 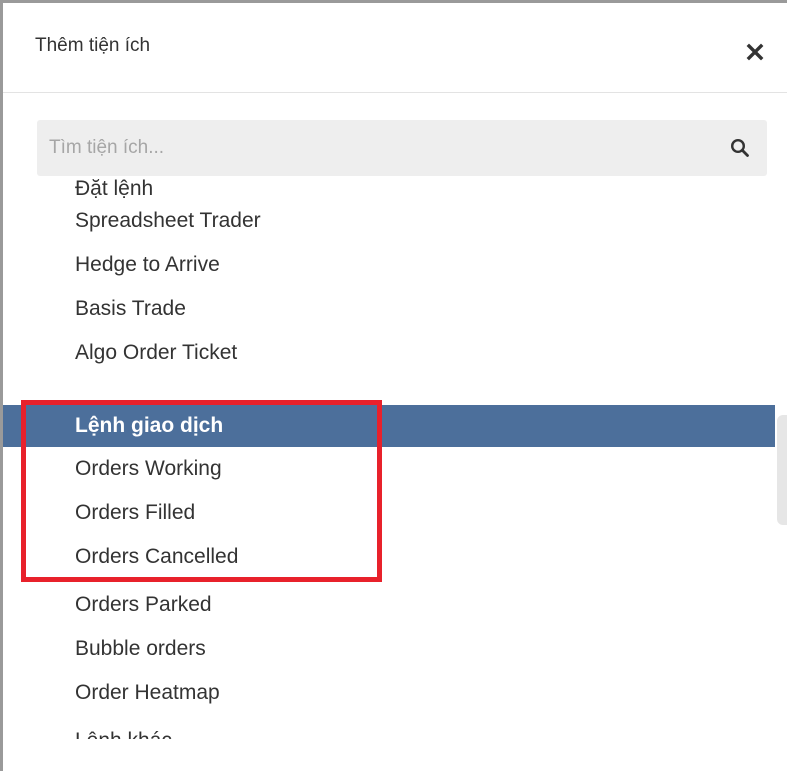 What do you see at coordinates (389, 309) in the screenshot?
I see `list-item-basis-trade: Basis Trade` at bounding box center [389, 309].